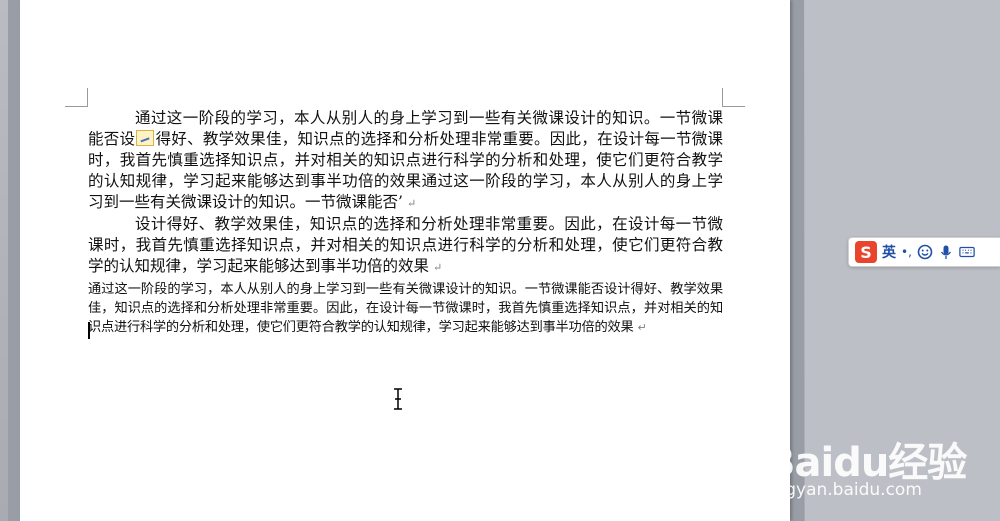 The height and width of the screenshot is (521, 1000). I want to click on watermark-url: jingyan.baidu.com, so click(843, 490).